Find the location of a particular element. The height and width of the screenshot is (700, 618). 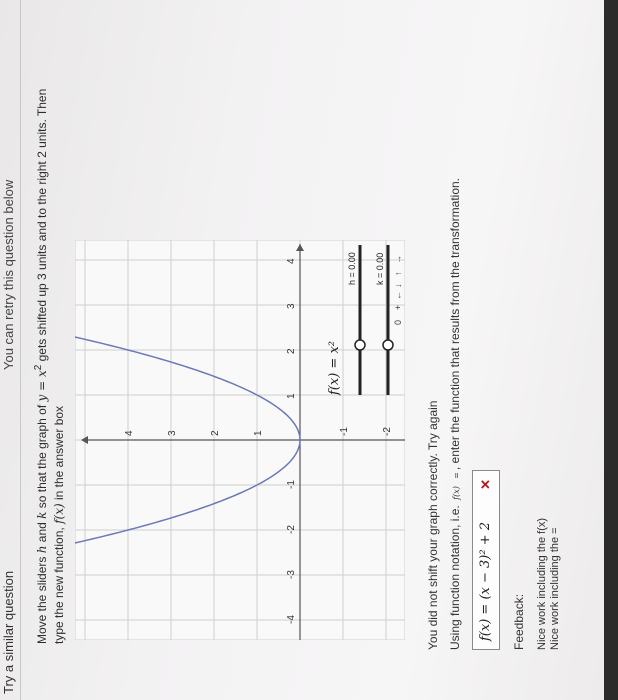

y-tick-label: 1 is located at coordinates (258, 433).